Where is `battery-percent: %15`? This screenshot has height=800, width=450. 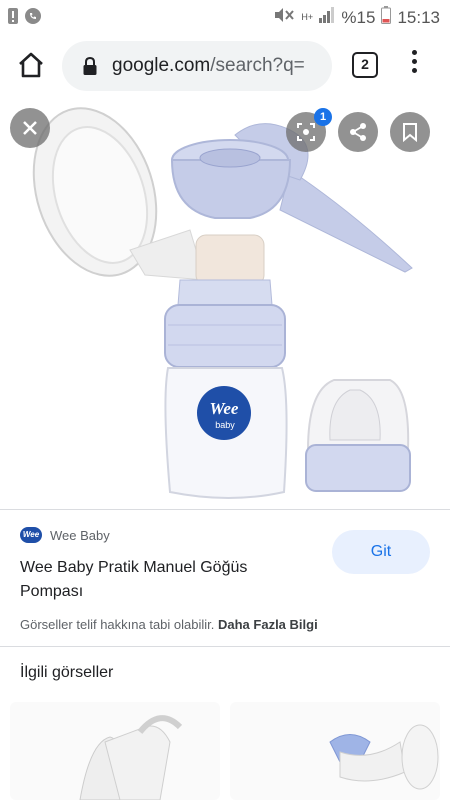 battery-percent: %15 is located at coordinates (358, 17).